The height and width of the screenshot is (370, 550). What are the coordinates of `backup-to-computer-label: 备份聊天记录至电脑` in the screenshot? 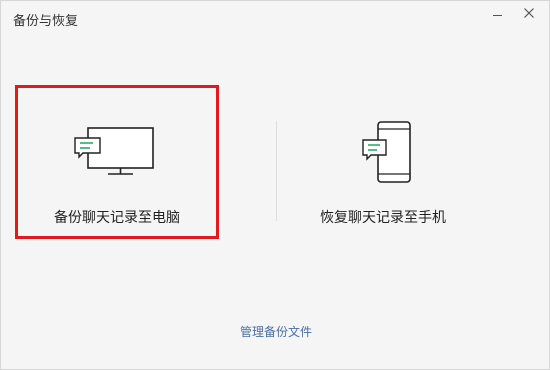 It's located at (117, 218).